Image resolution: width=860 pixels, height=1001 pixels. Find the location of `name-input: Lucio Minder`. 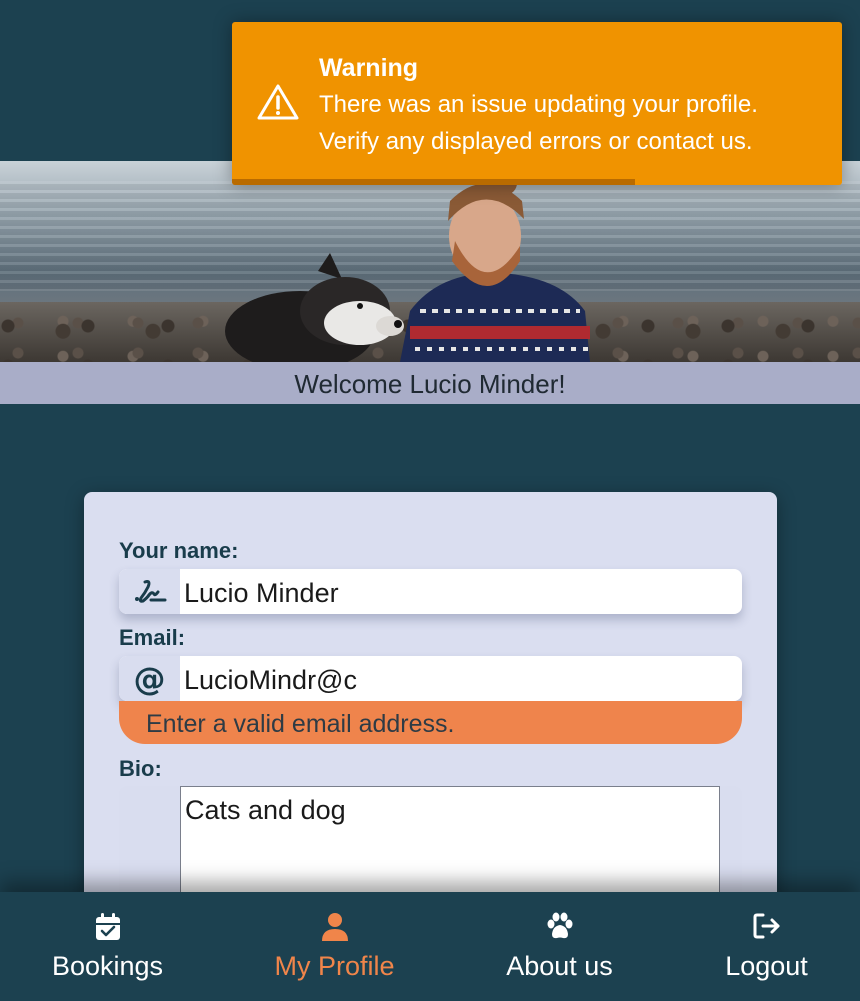

name-input: Lucio Minder is located at coordinates (261, 591).